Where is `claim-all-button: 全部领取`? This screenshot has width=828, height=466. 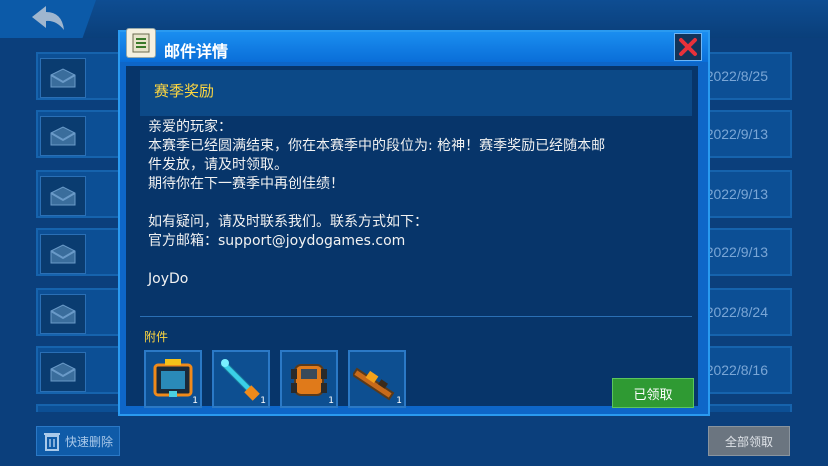
claim-all-button: 全部领取 is located at coordinates (749, 441).